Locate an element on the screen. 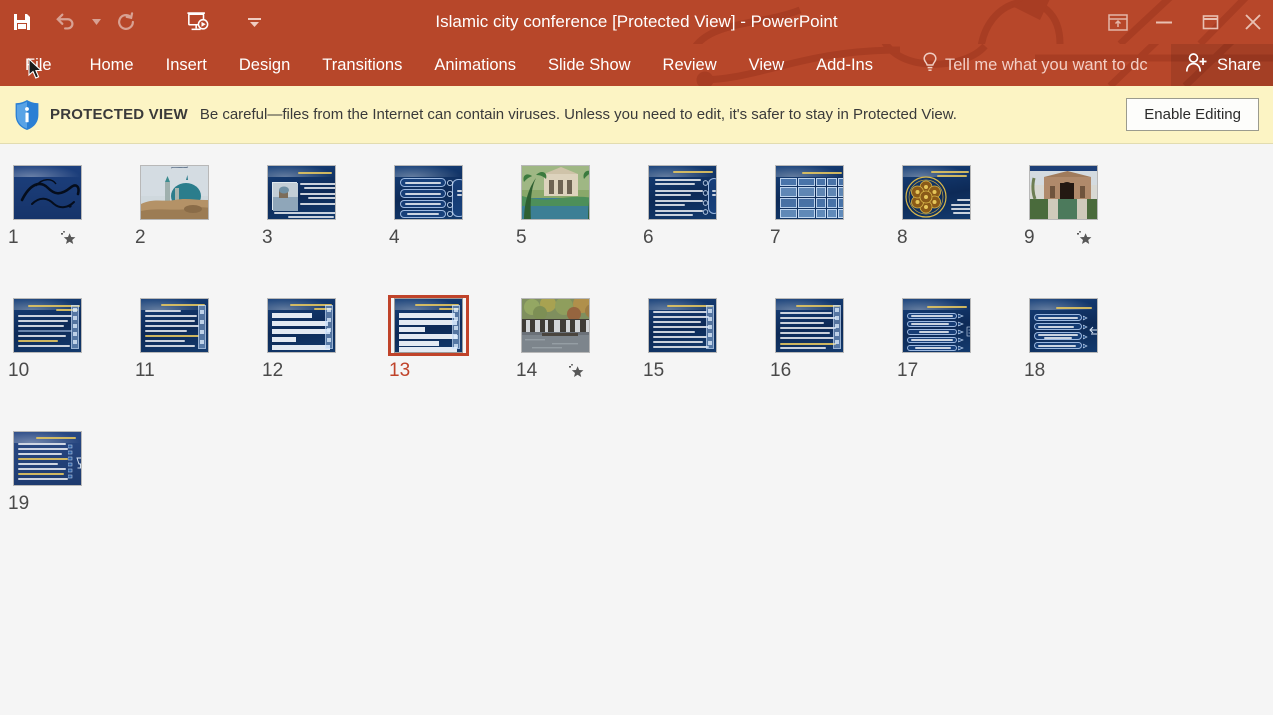 The width and height of the screenshot is (1273, 715). tab-file: File is located at coordinates (37, 65).